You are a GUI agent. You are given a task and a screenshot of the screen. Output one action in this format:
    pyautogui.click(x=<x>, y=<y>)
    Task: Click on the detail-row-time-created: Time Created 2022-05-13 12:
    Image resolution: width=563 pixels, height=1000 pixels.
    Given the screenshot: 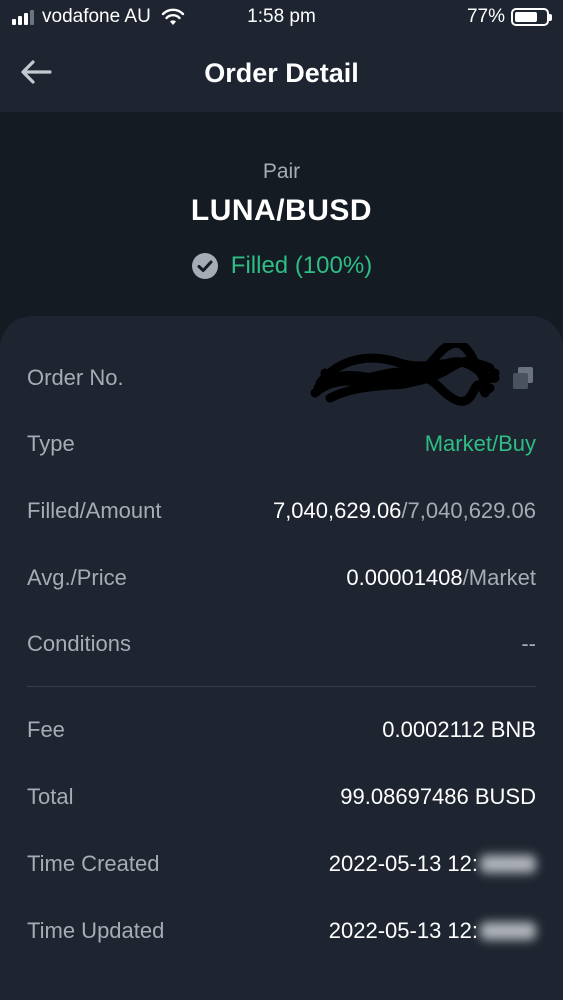 What is the action you would take?
    pyautogui.click(x=281, y=864)
    